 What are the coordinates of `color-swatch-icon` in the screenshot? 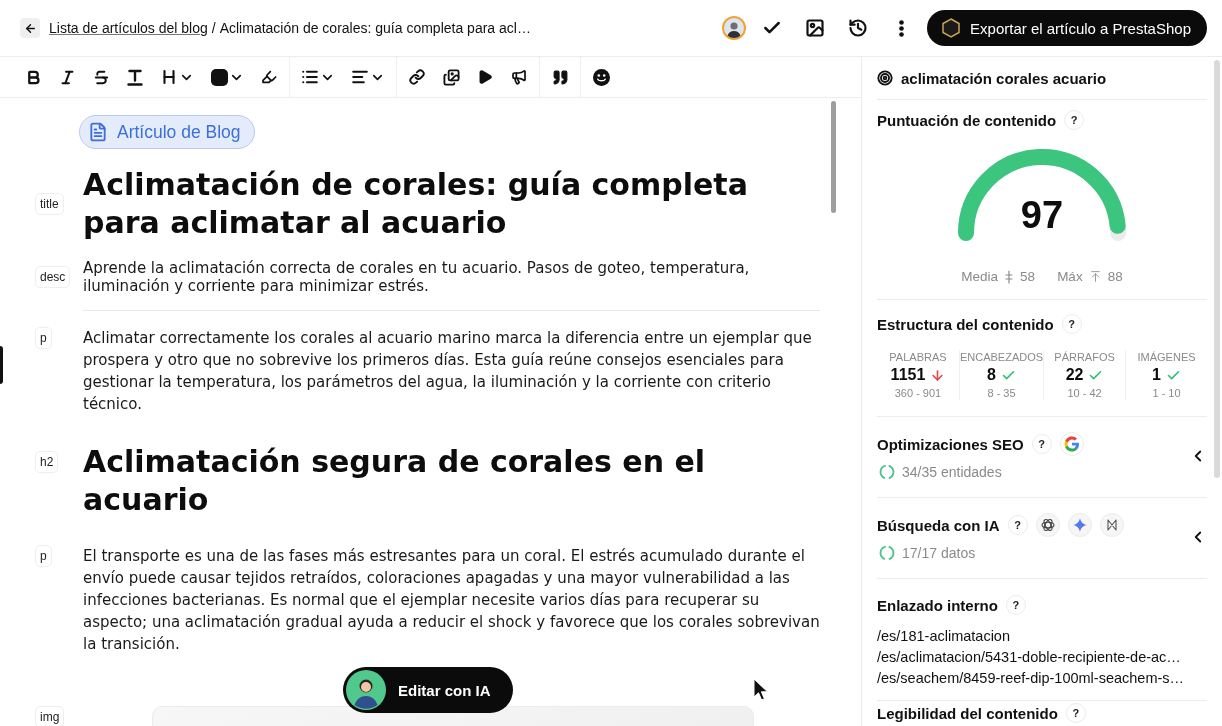 It's located at (219, 77).